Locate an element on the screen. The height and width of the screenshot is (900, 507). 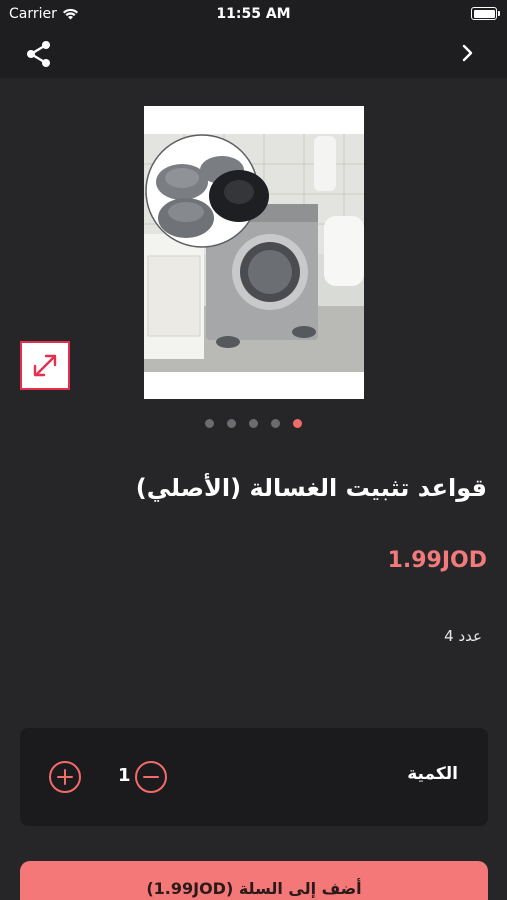
increase-quantity-button is located at coordinates (65, 777).